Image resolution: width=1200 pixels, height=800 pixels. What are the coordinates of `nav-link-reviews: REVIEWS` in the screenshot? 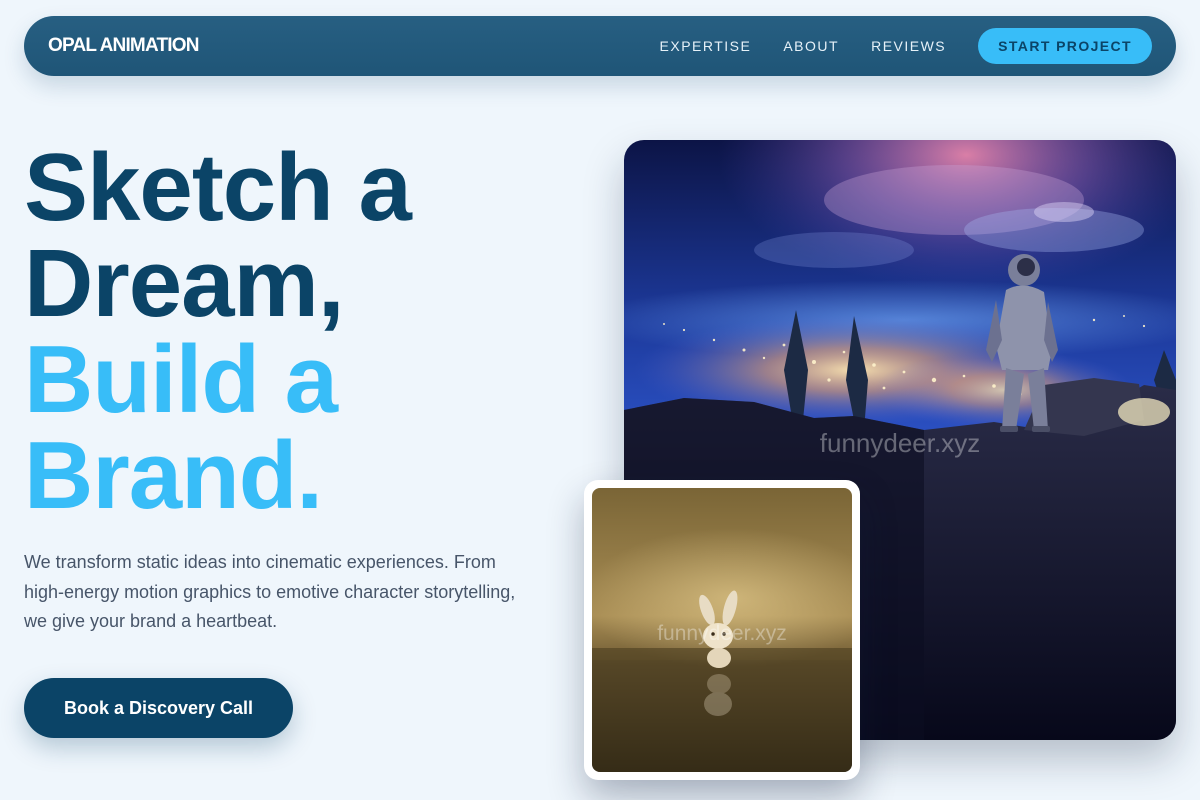 It's located at (908, 46).